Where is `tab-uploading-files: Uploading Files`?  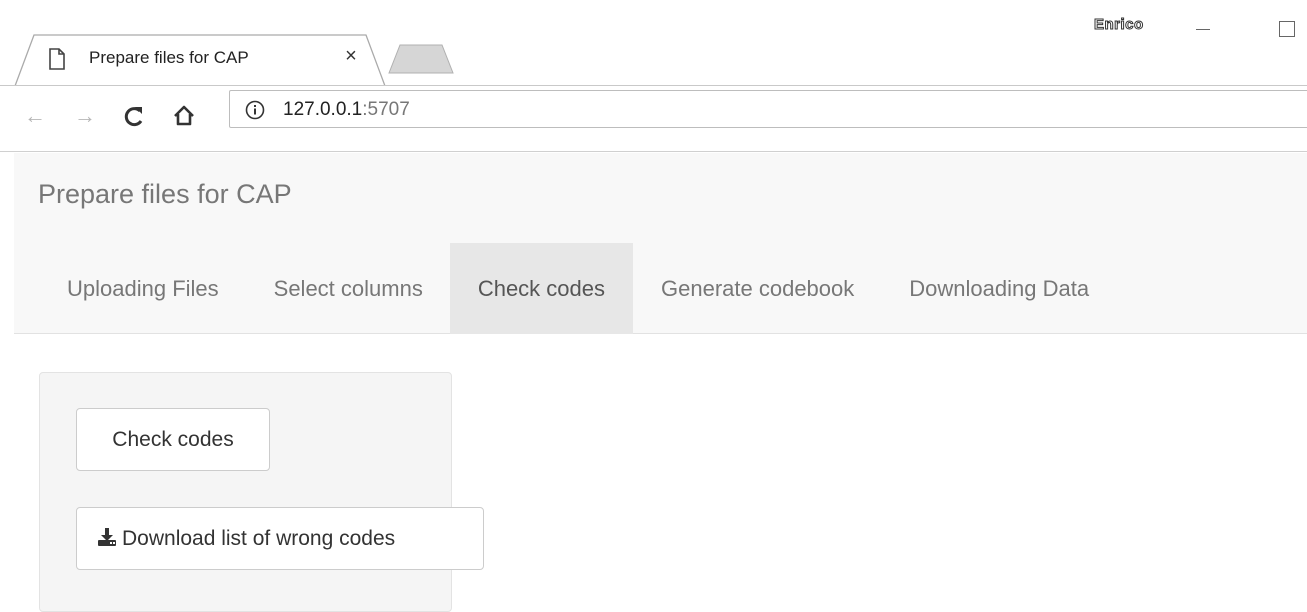
tab-uploading-files: Uploading Files is located at coordinates (130, 288).